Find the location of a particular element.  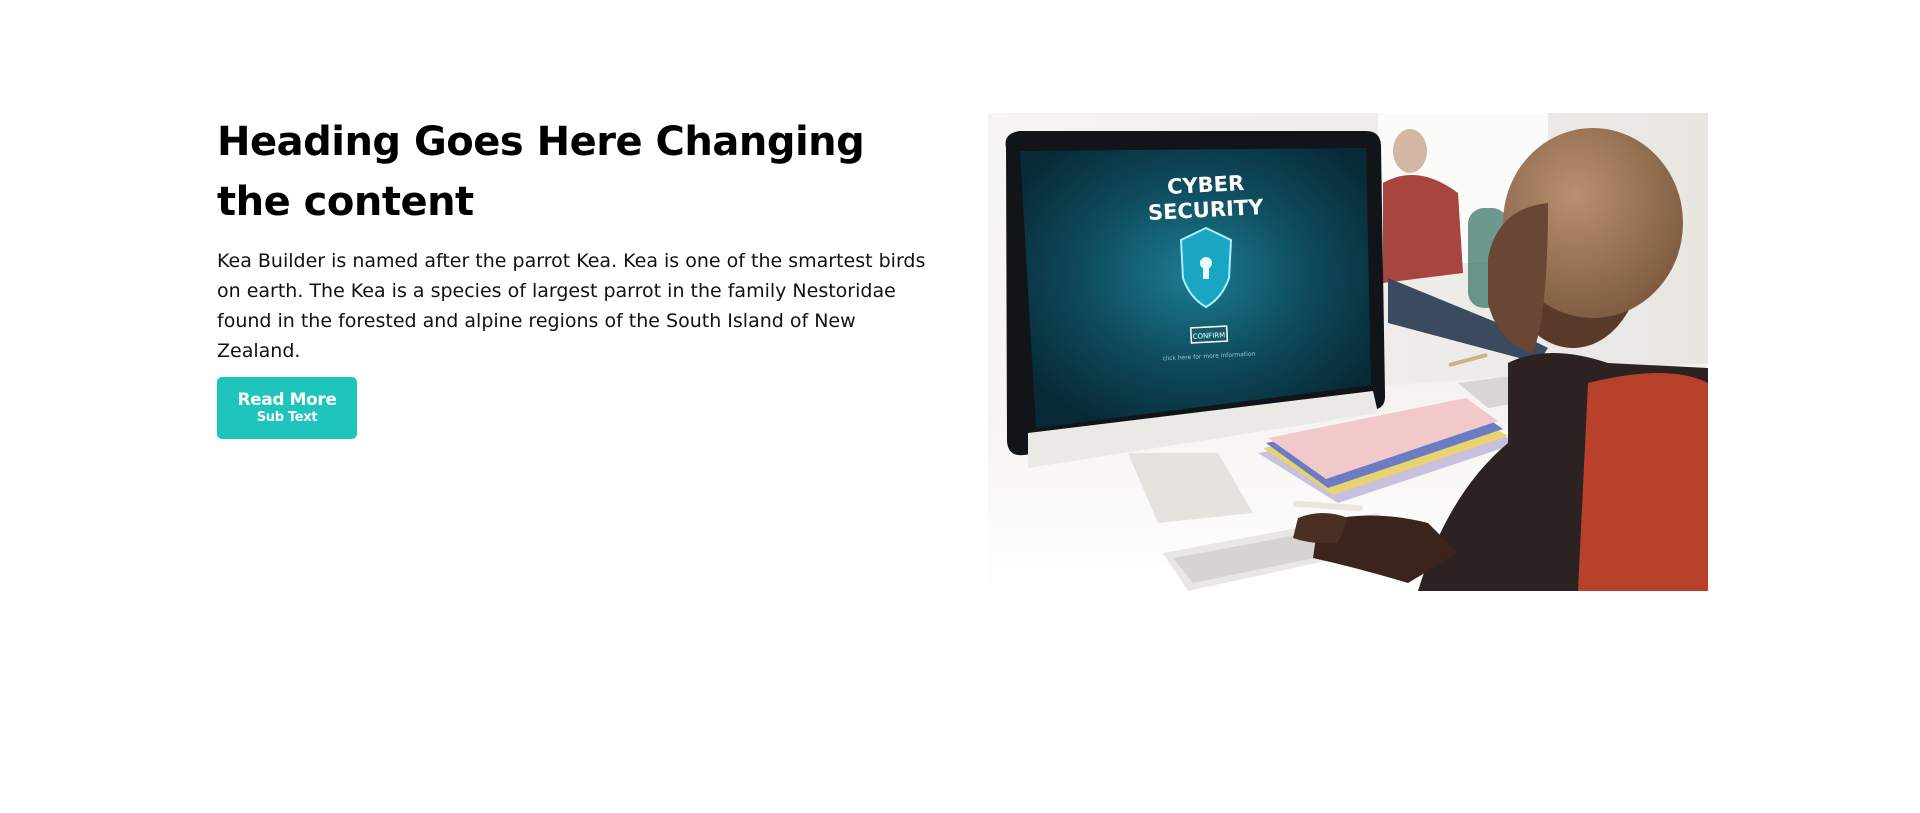

screen-title-line1: CYBER is located at coordinates (1205, 185).